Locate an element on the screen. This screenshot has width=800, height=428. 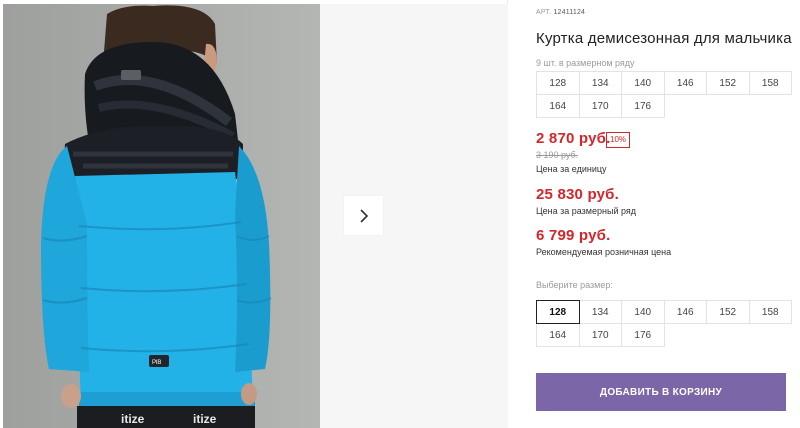
add-to-cart-button: ДОБАВИТЬ В КОРЗИНУ is located at coordinates (661, 392).